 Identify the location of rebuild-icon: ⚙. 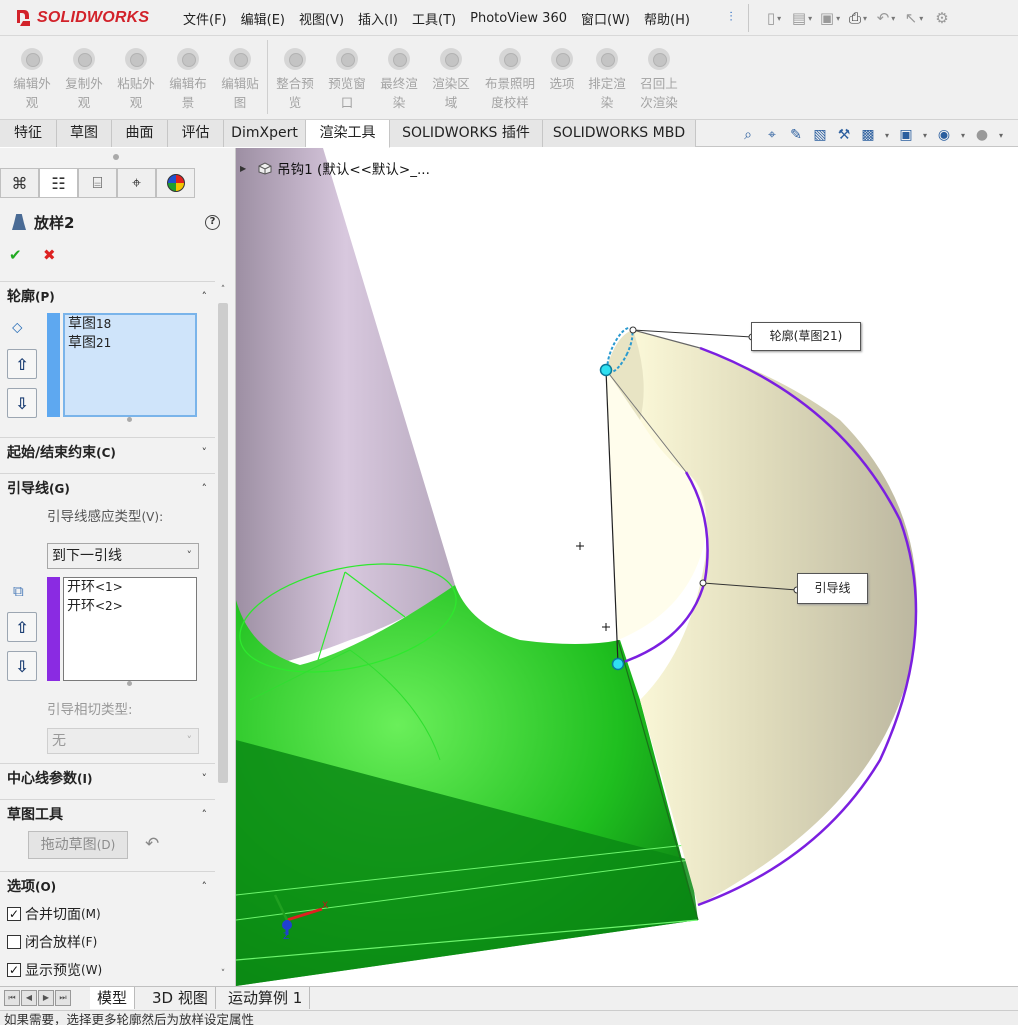
(942, 18).